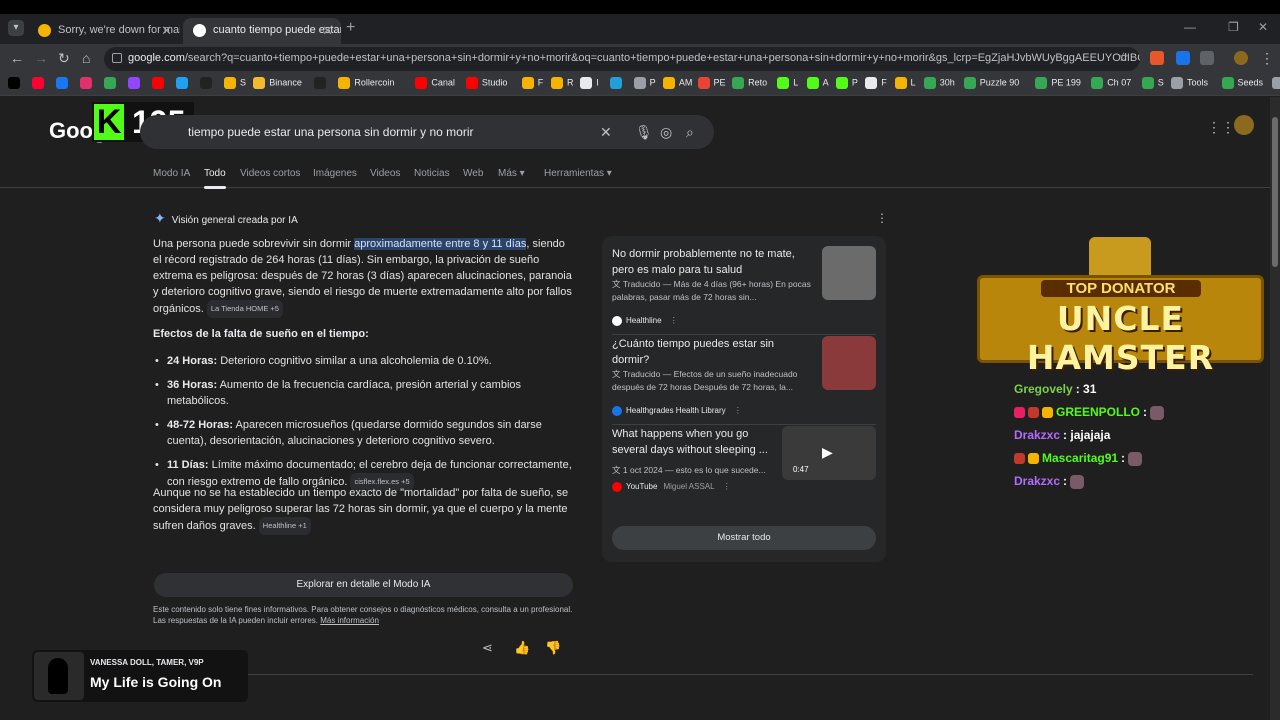  What do you see at coordinates (1189, 83) in the screenshot?
I see `bookmark-item: Tools` at bounding box center [1189, 83].